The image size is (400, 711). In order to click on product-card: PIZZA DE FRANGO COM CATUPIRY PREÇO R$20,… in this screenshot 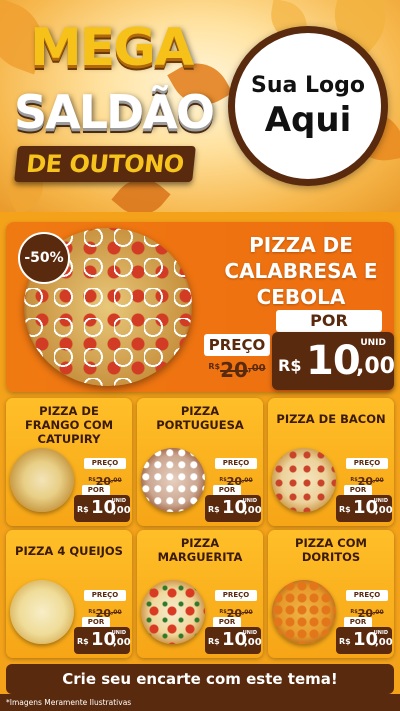, I will do `click(69, 462)`.